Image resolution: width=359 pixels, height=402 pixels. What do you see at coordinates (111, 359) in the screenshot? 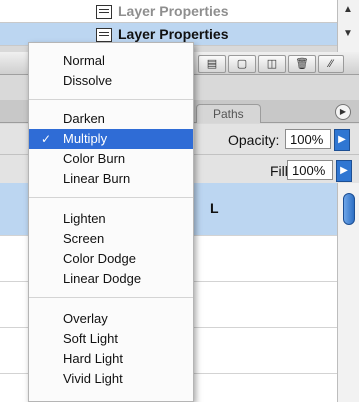
I see `menu-item-hard-light: Hard Light` at bounding box center [111, 359].